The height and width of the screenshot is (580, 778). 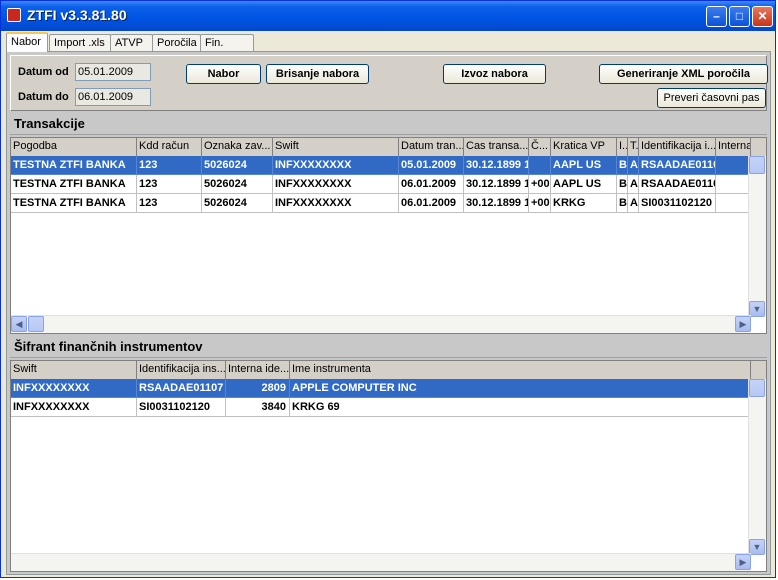 I want to click on tab-nabor: Nabor, so click(x=27, y=42).